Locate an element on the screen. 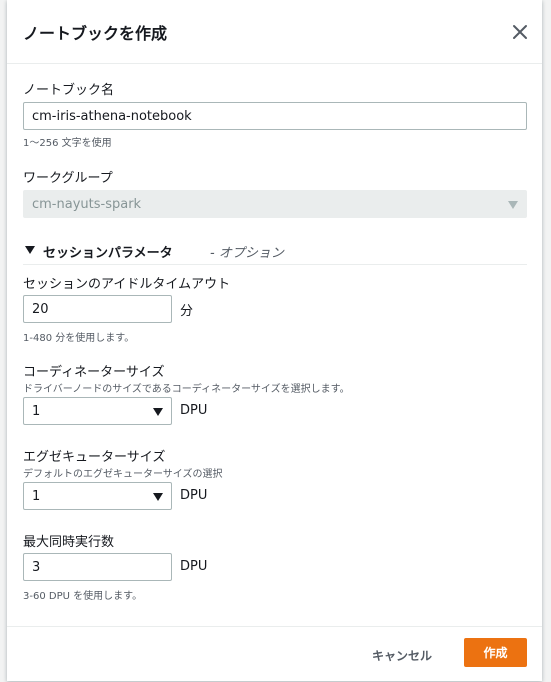 The image size is (551, 682). notebook-name-label: ノートブック名 is located at coordinates (69, 90).